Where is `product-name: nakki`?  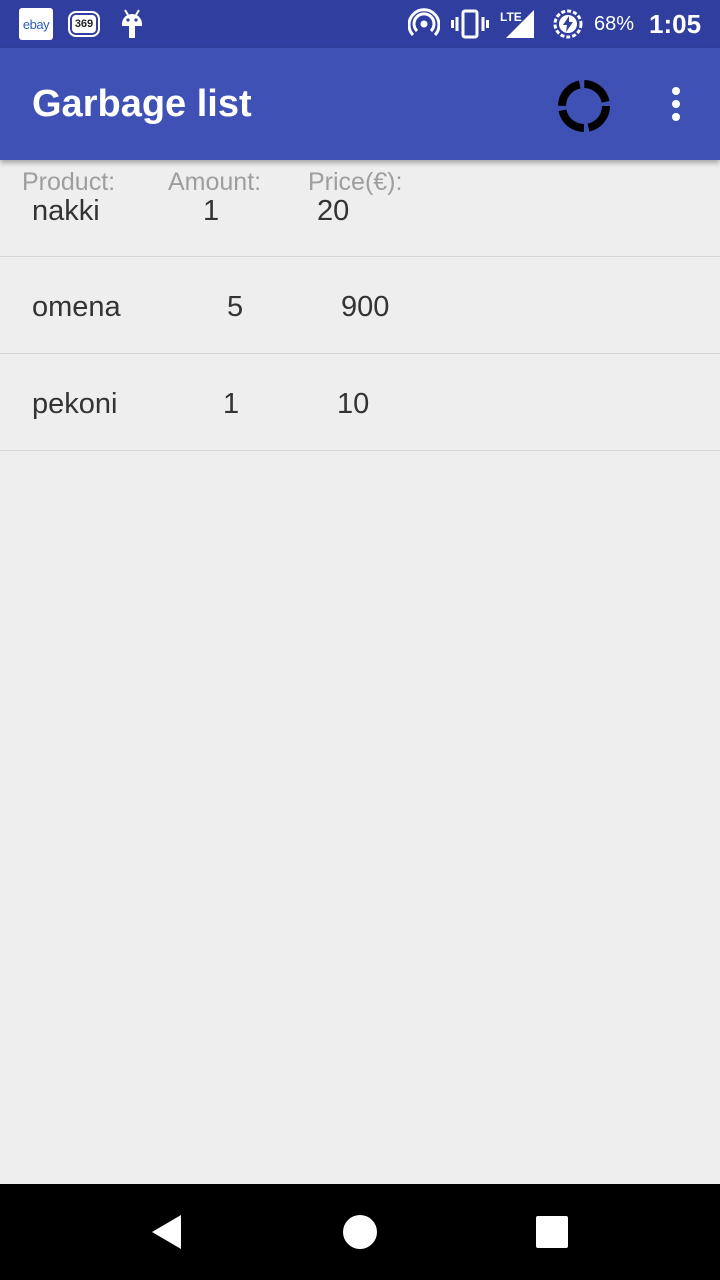
product-name: nakki is located at coordinates (66, 211).